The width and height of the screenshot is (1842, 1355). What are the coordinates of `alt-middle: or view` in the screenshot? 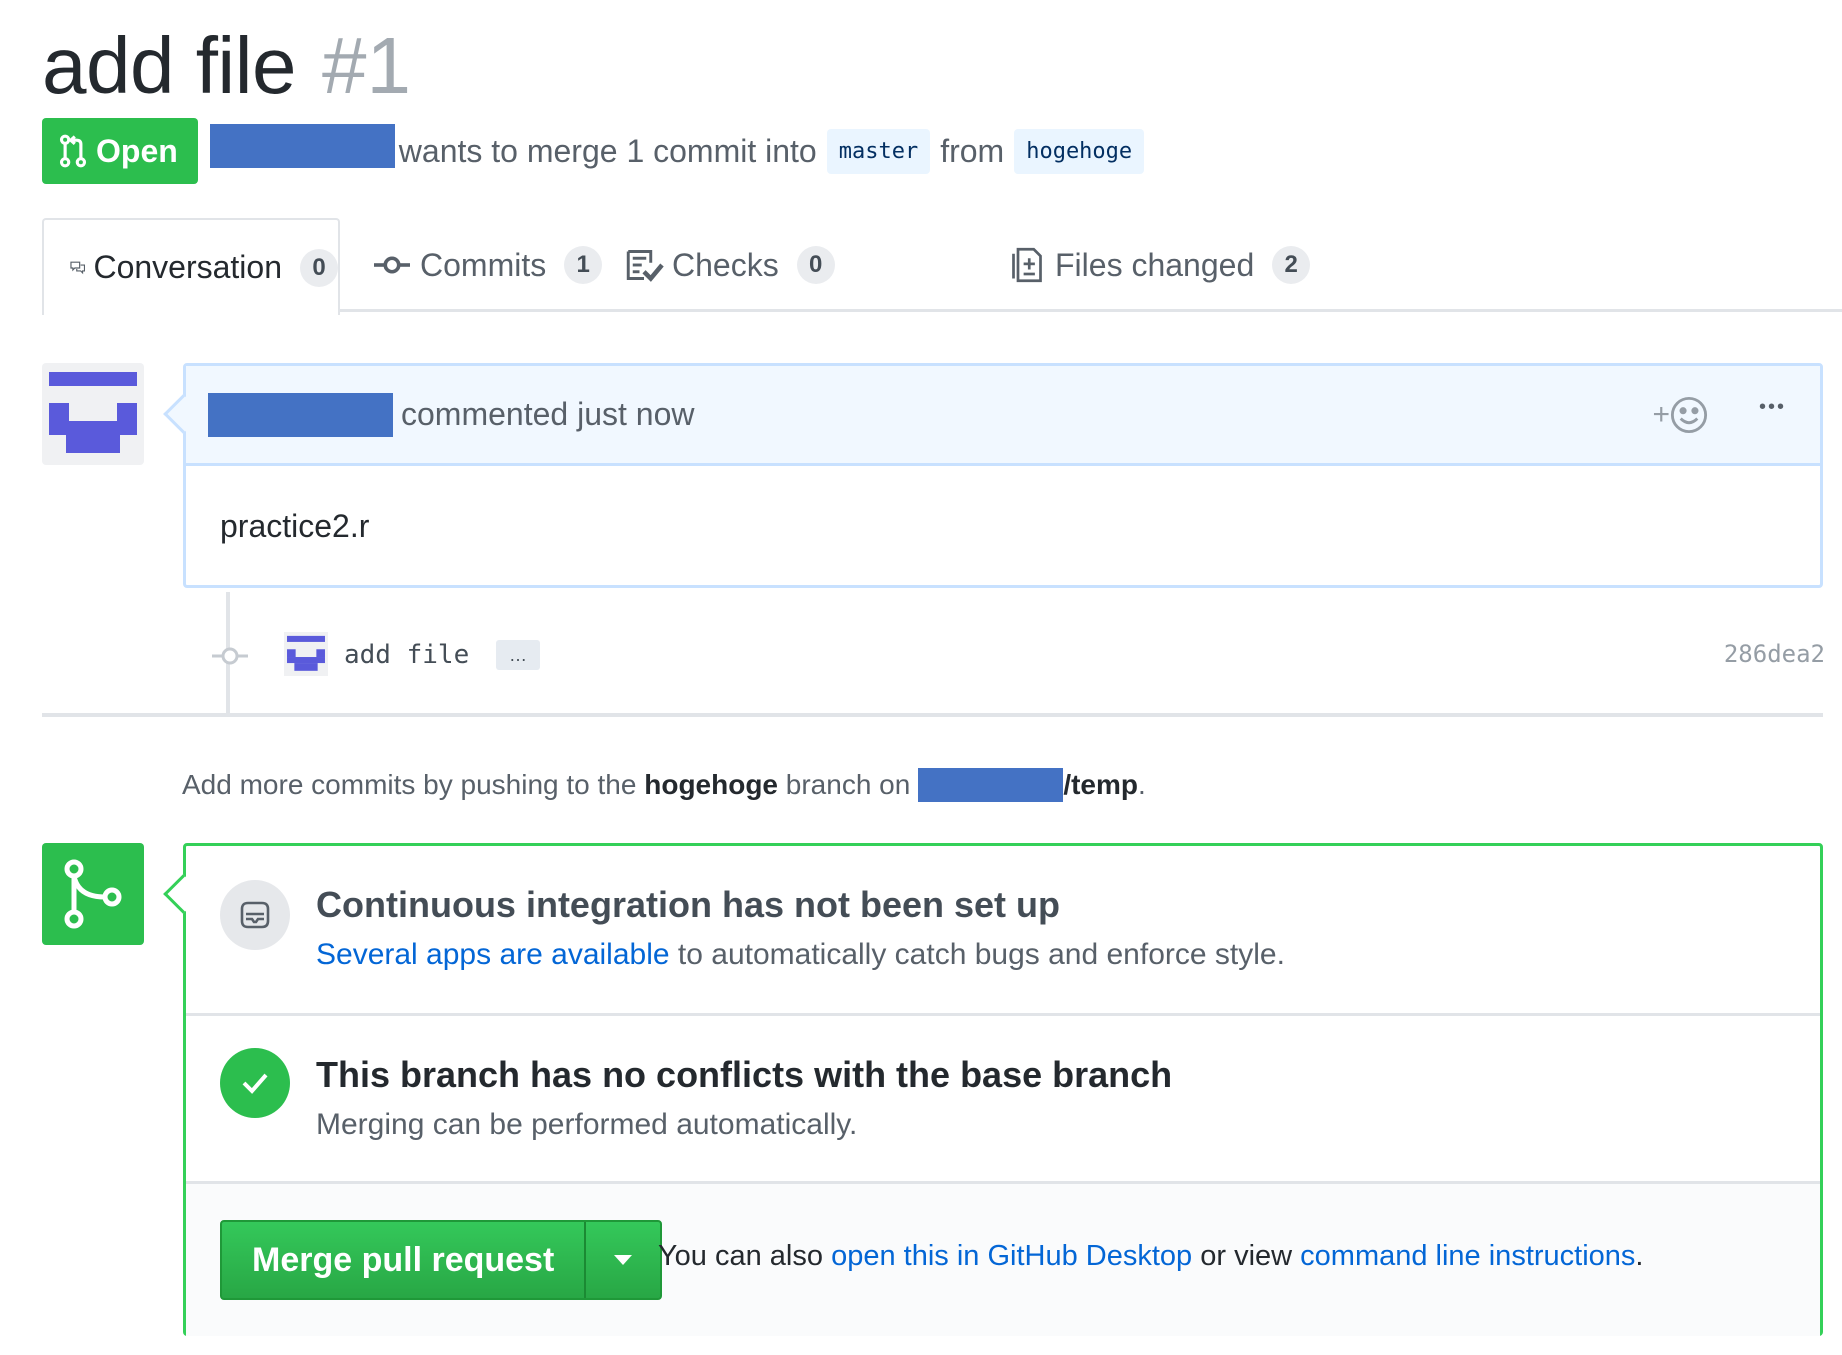 It's located at (1246, 1256).